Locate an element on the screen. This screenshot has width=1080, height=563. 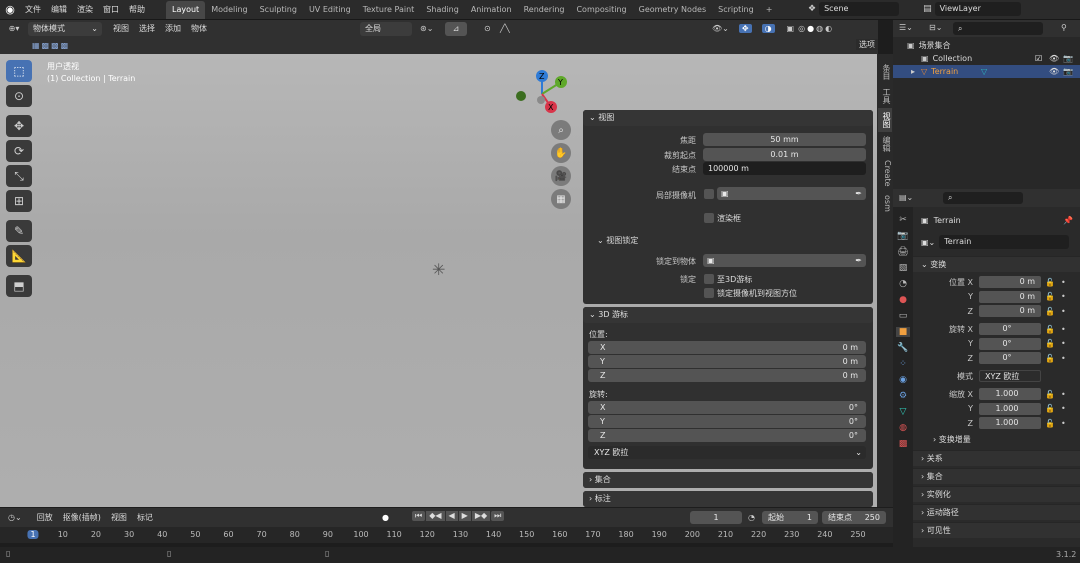
play-reverse-icon: ◀ is located at coordinates (451, 516).